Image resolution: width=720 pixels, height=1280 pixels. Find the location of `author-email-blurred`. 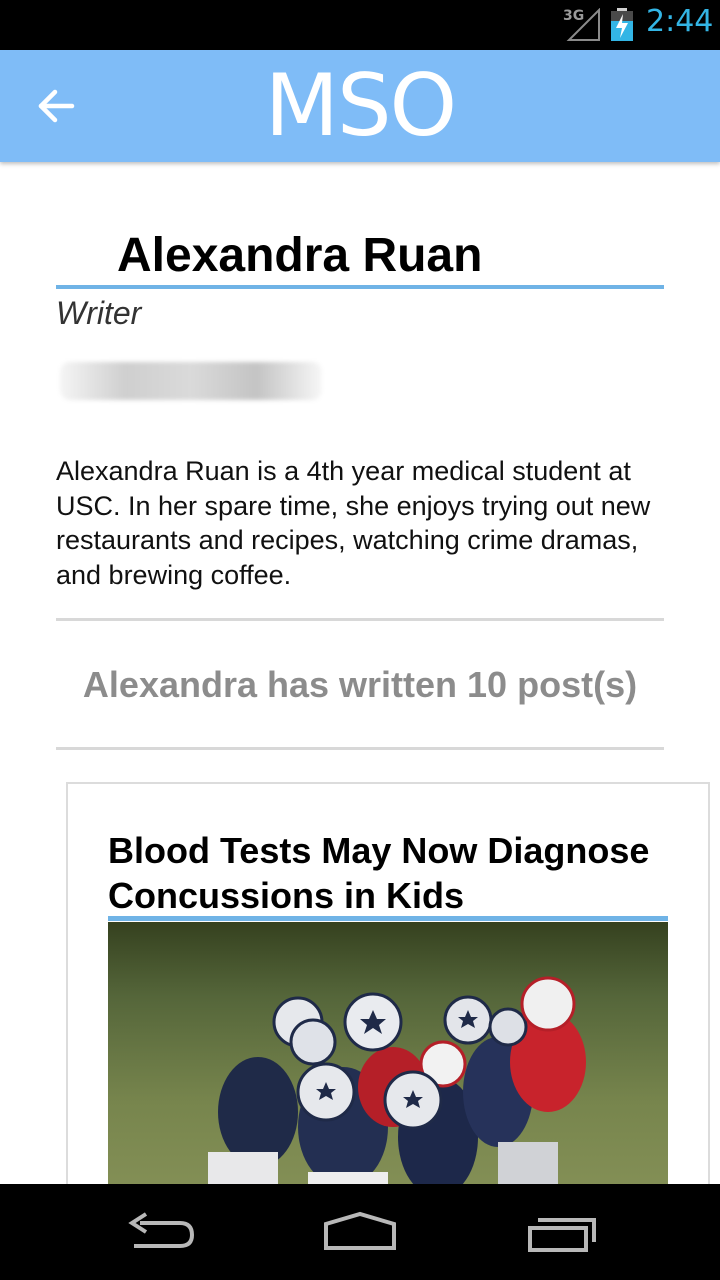

author-email-blurred is located at coordinates (191, 381).